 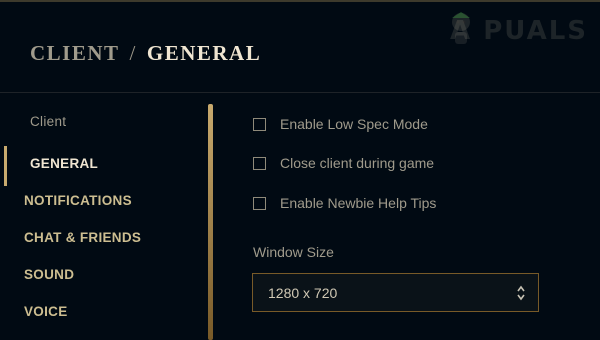 What do you see at coordinates (82, 238) in the screenshot?
I see `sidebar-item-chat-friends: CHAT & FRIENDS` at bounding box center [82, 238].